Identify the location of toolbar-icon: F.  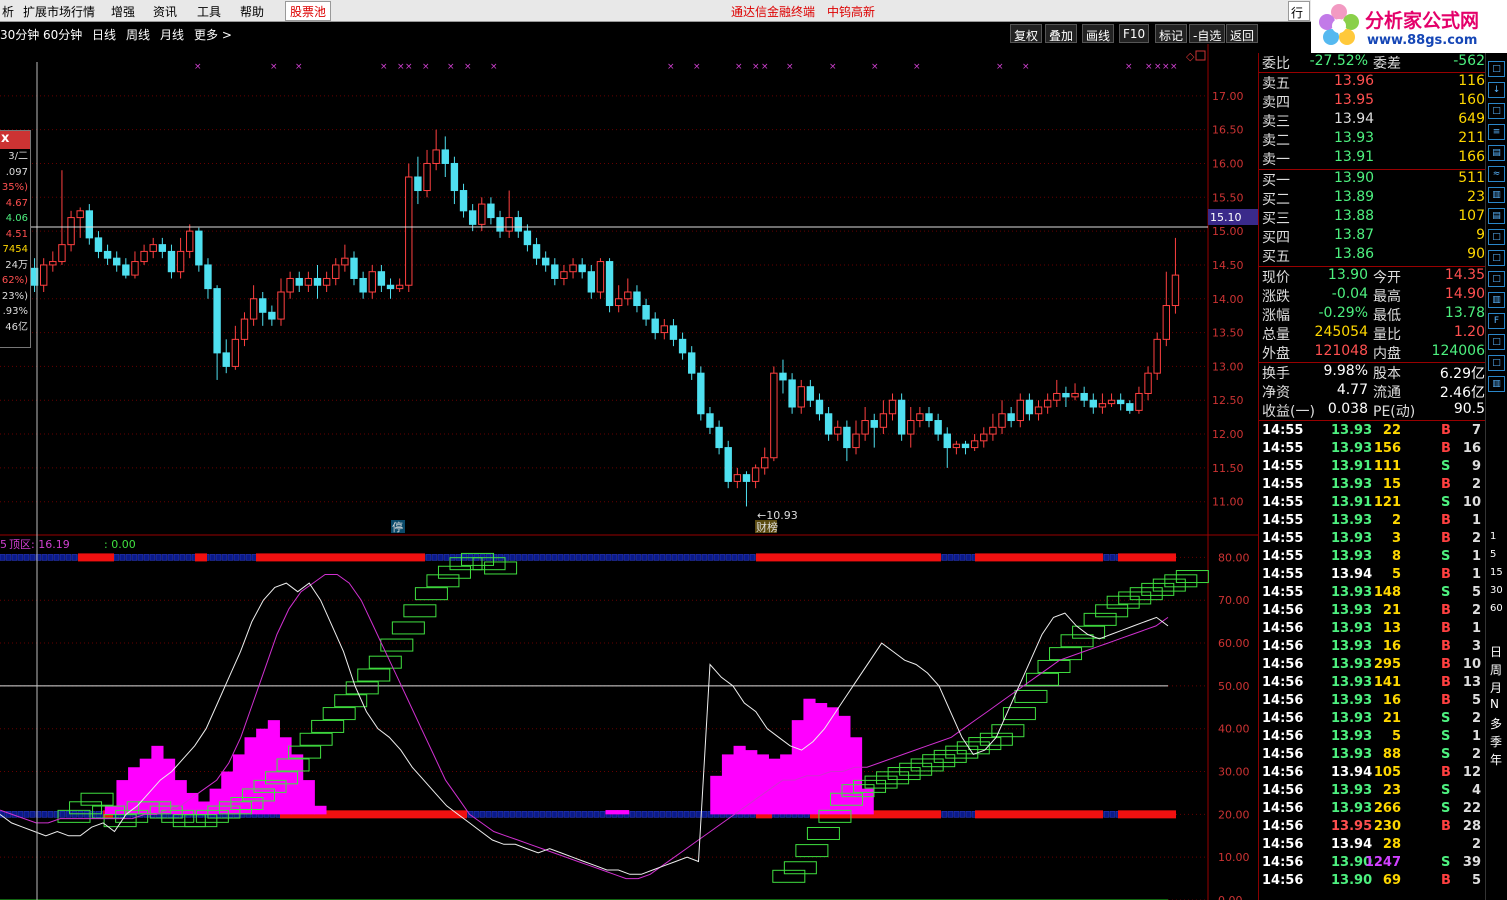
(1496, 321).